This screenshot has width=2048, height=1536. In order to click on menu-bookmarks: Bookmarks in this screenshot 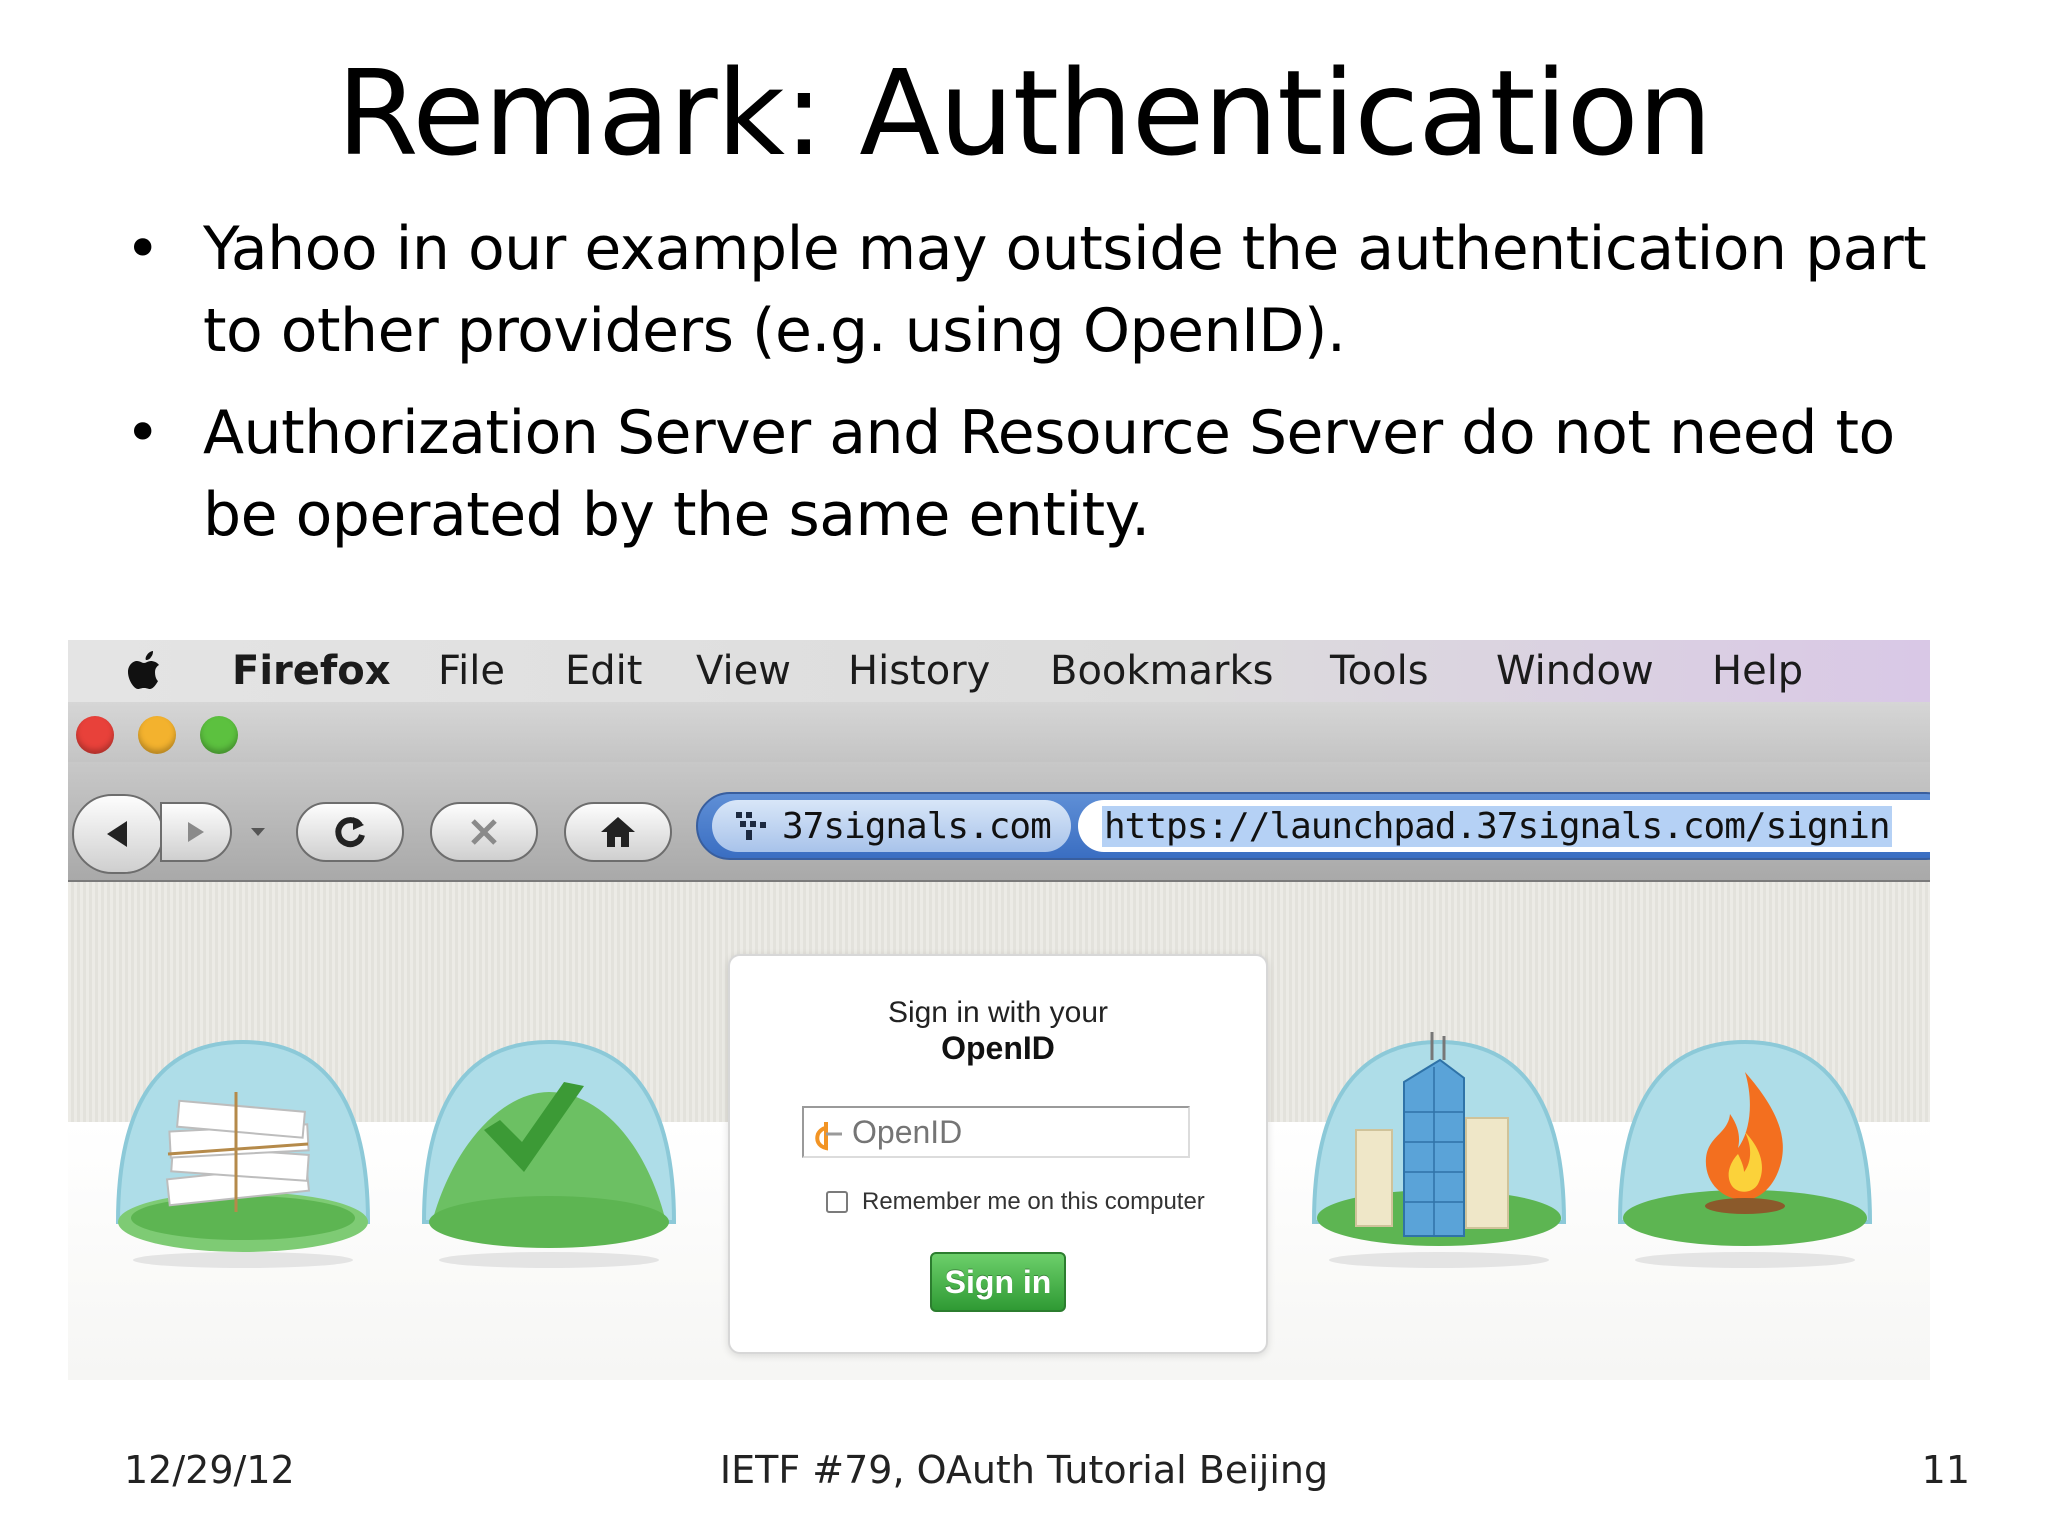, I will do `click(1161, 671)`.